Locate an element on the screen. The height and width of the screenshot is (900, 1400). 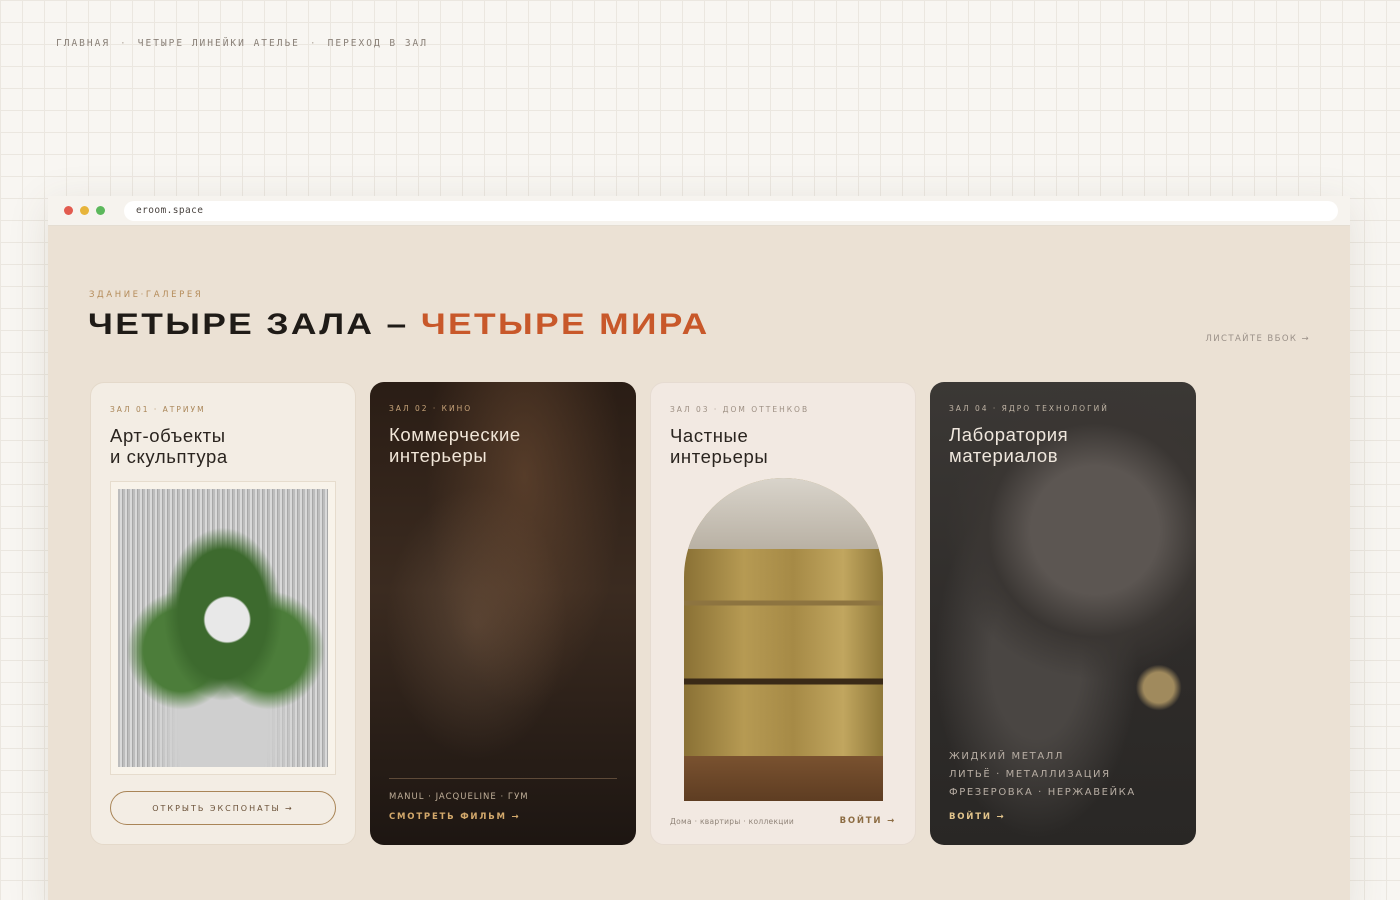
hall-tag: ЗАЛ 03 · ДОМ ОТТЕНКОВ is located at coordinates (740, 409).